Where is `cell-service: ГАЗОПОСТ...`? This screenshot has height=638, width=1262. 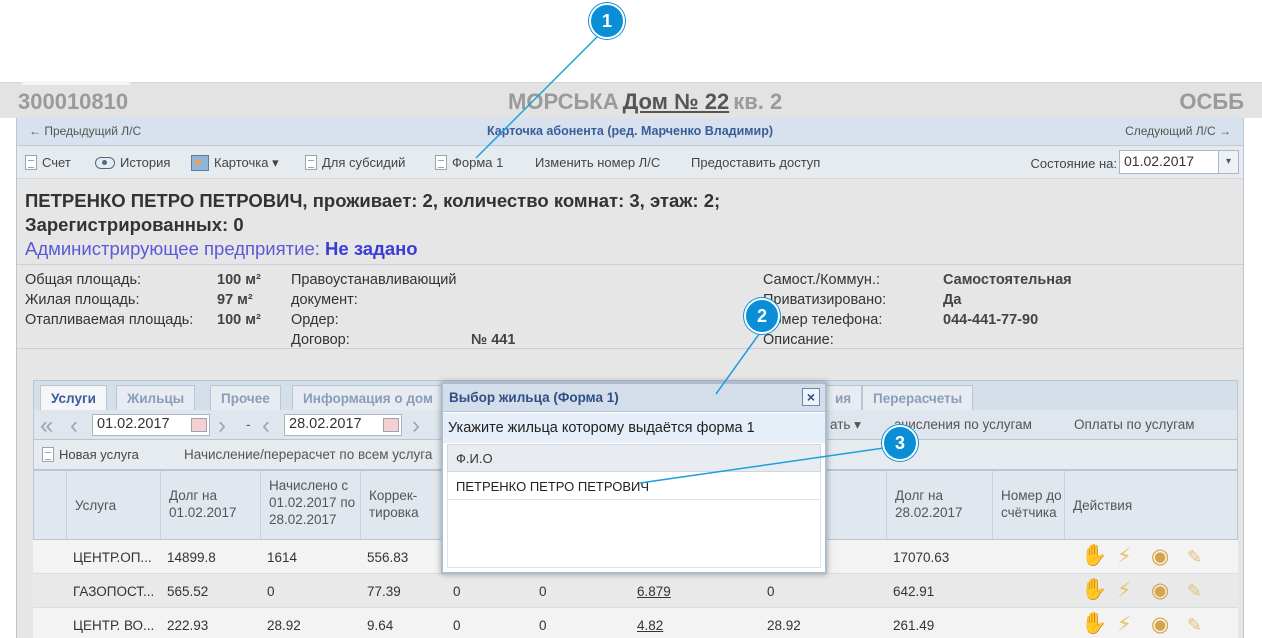
cell-service: ГАЗОПОСТ... is located at coordinates (114, 591).